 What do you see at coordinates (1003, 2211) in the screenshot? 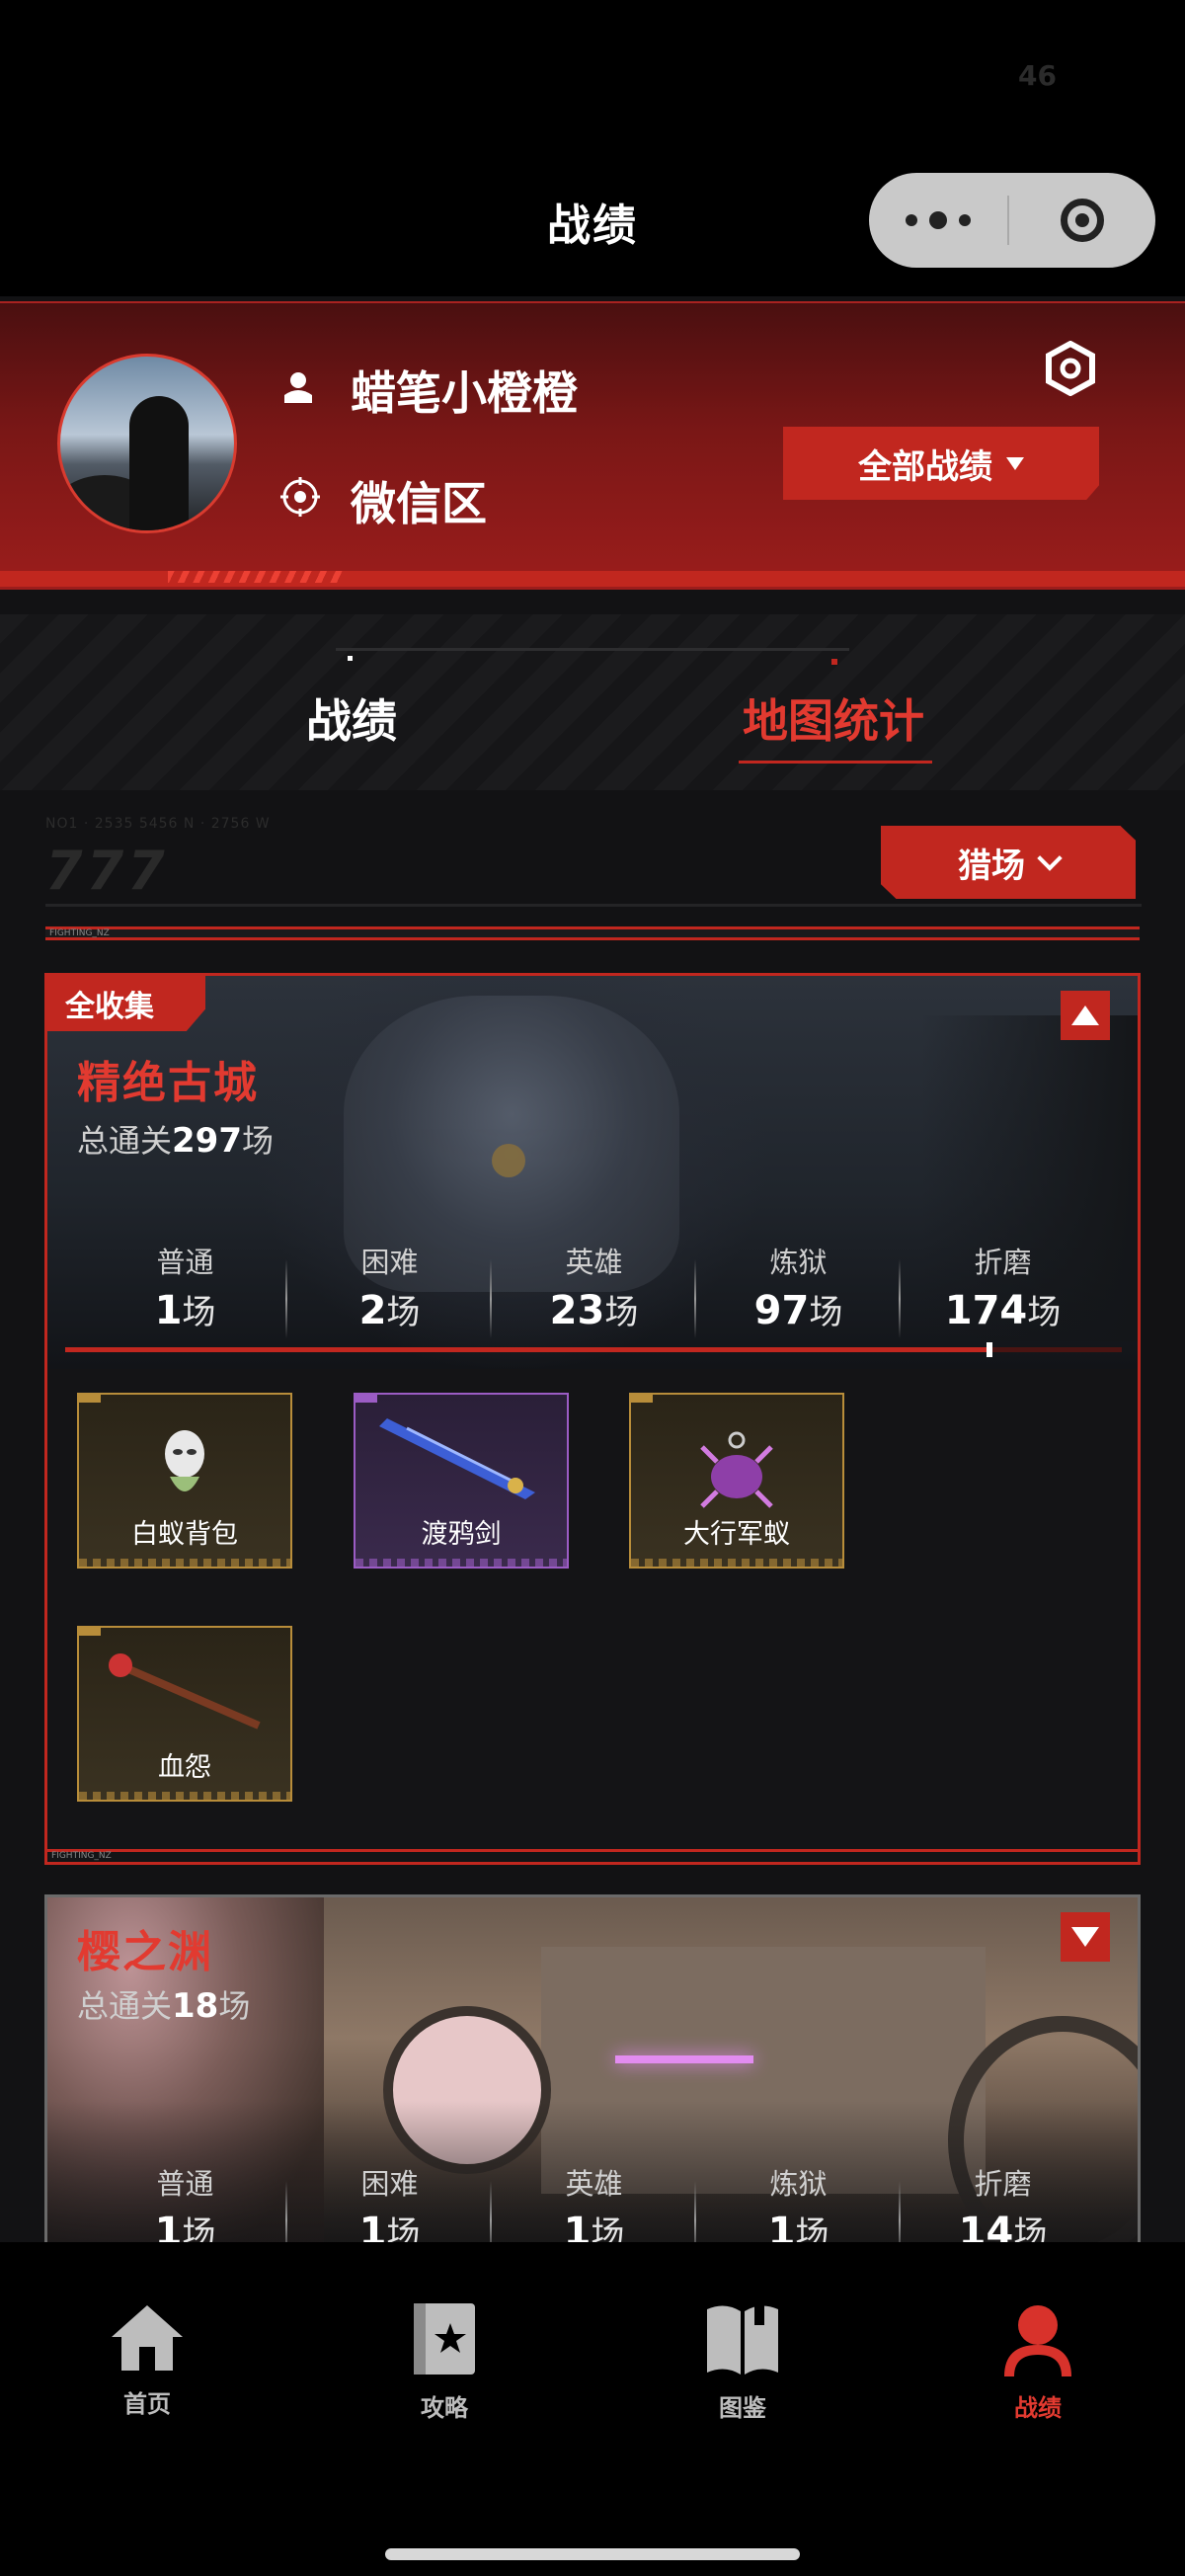
I see `stat-torment: 折磨 14场` at bounding box center [1003, 2211].